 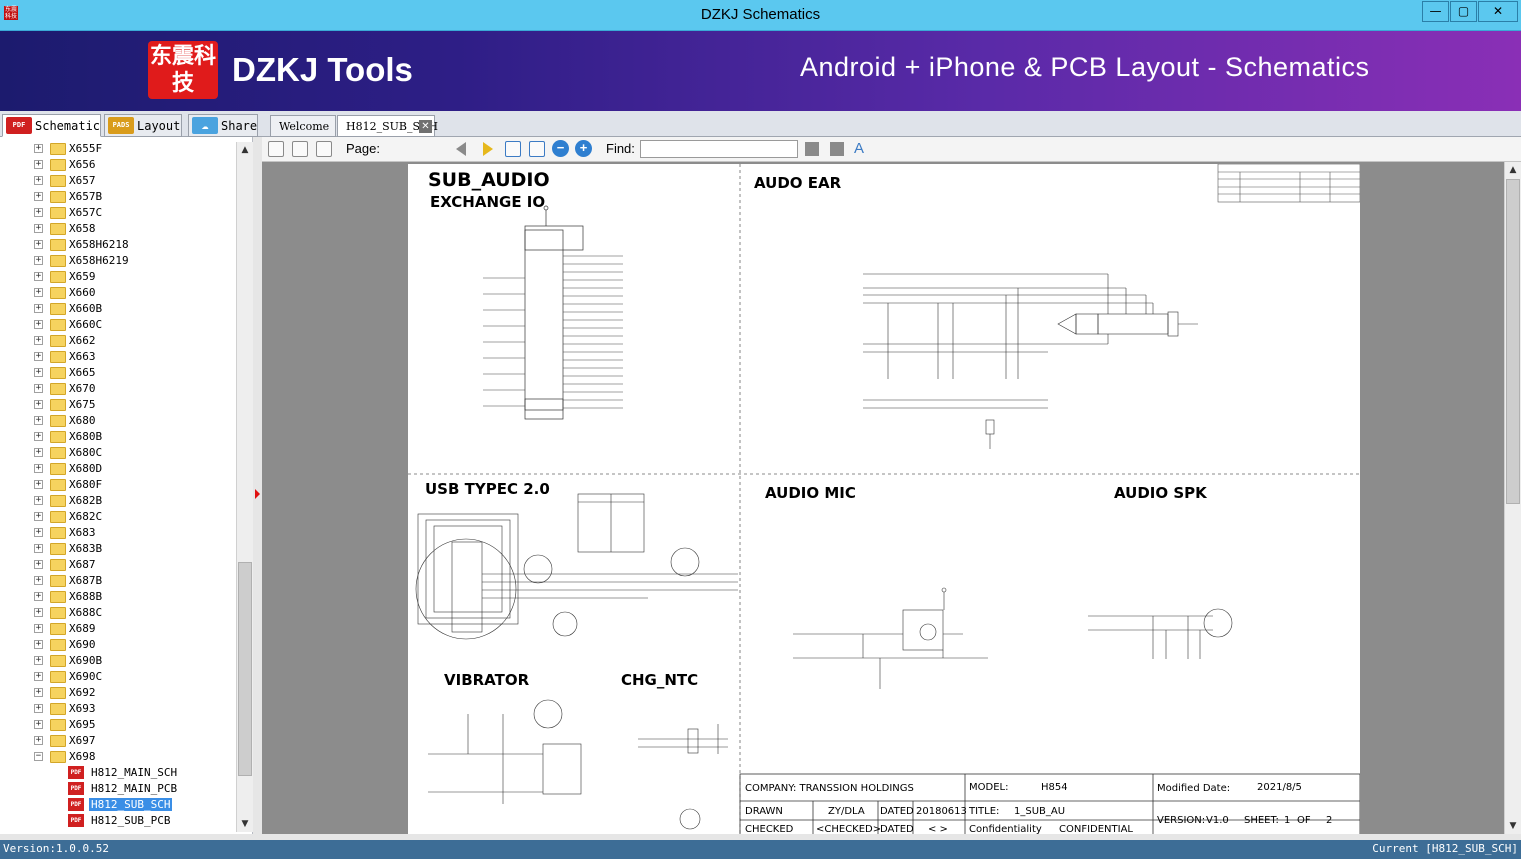 What do you see at coordinates (118, 613) in the screenshot?
I see `tree-folder: + X688C` at bounding box center [118, 613].